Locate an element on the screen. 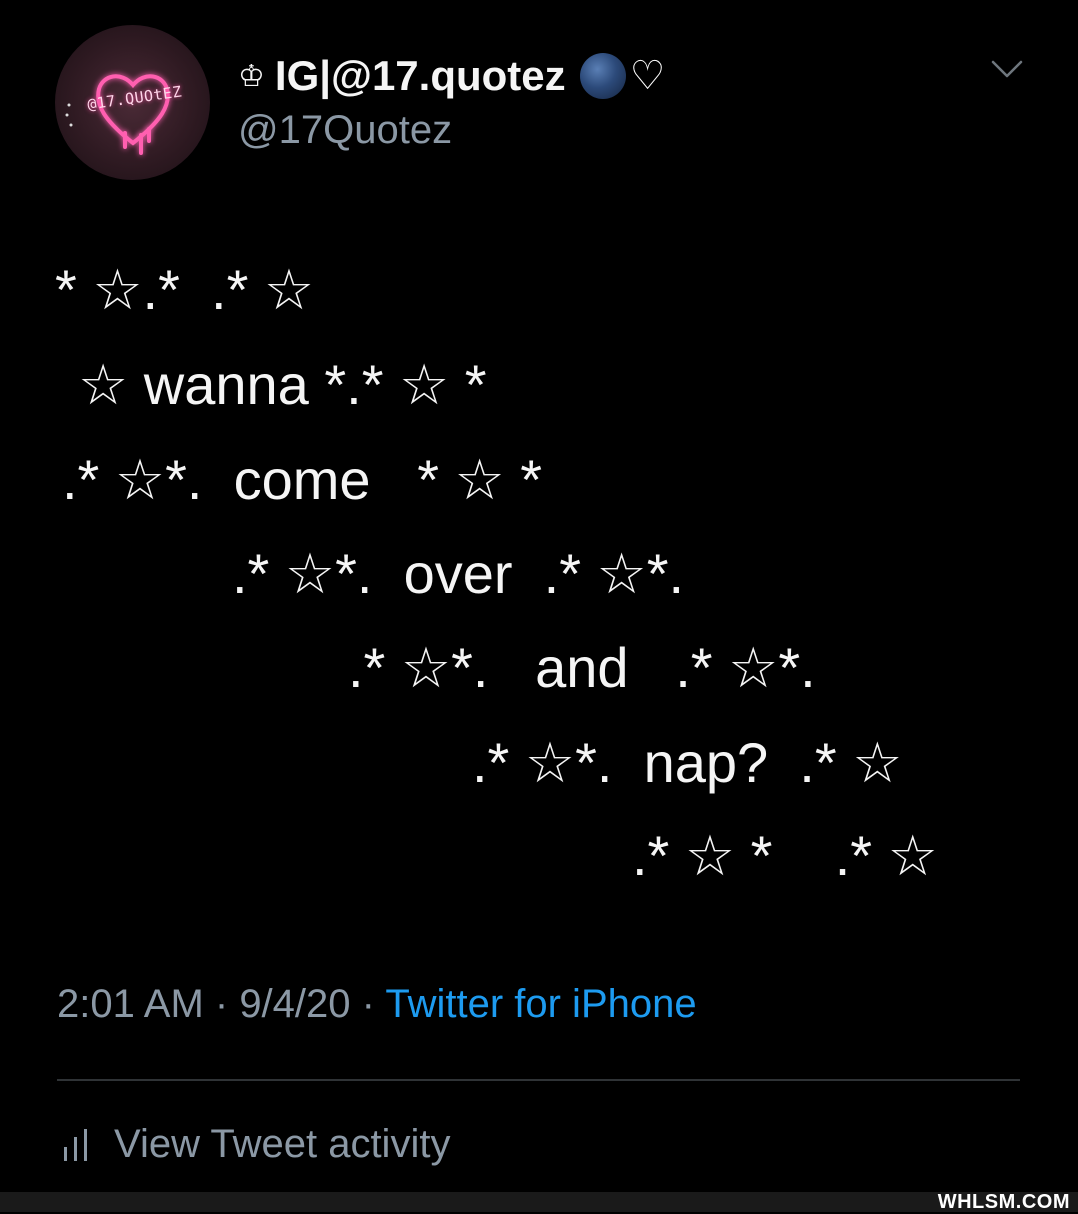 This screenshot has width=1078, height=1214. view-tweet-activity-label: View Tweet activity is located at coordinates (282, 1144).